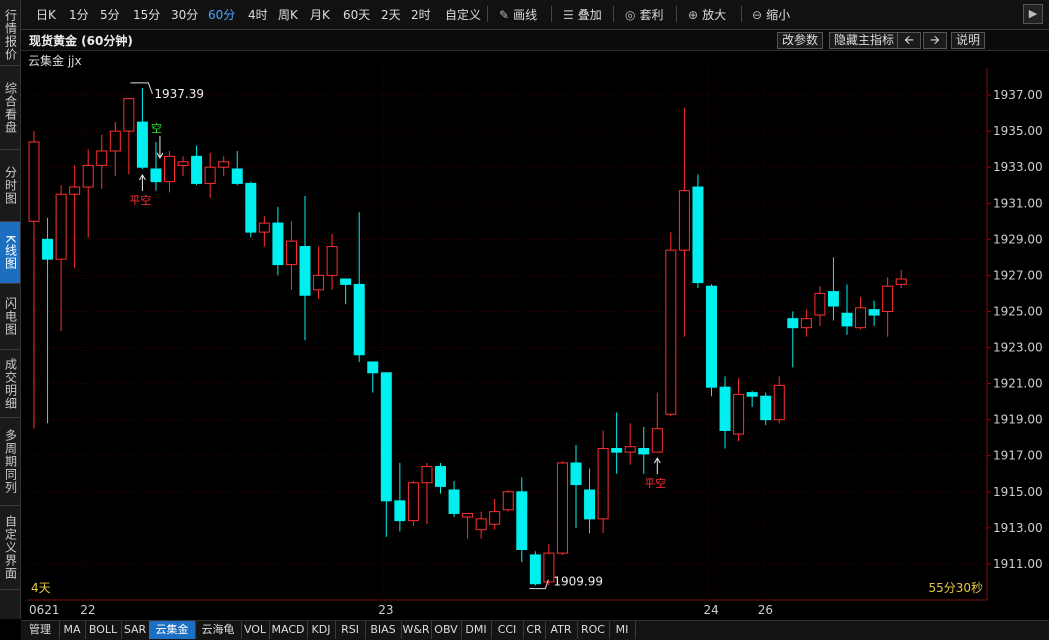  I want to click on hide-main-indicator-button: 隐藏主指标, so click(864, 40).